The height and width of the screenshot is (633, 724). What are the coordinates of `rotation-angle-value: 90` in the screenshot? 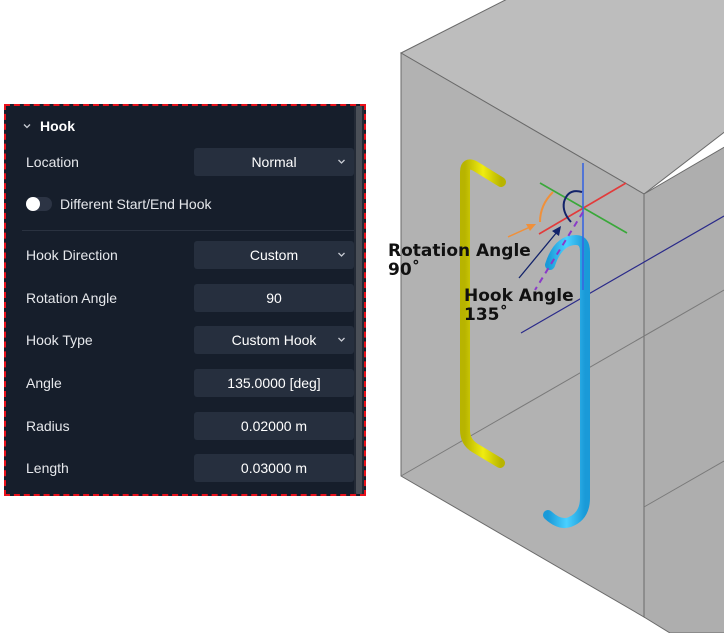 It's located at (274, 298).